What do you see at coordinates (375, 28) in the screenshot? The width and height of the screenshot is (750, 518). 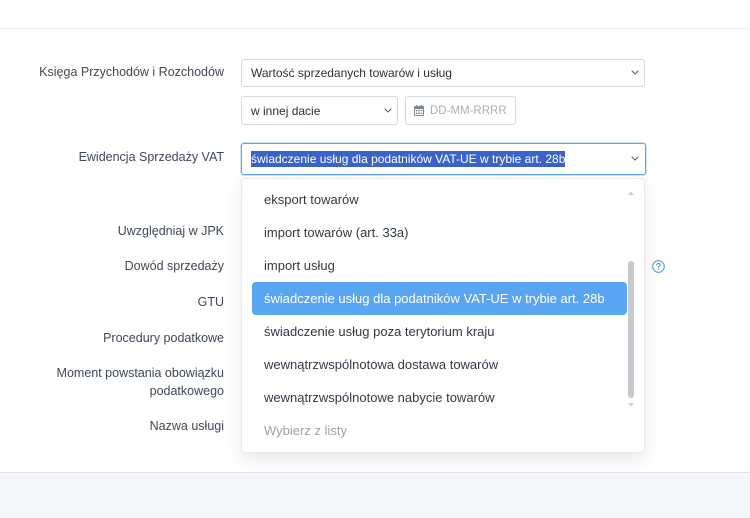 I see `header-divider` at bounding box center [375, 28].